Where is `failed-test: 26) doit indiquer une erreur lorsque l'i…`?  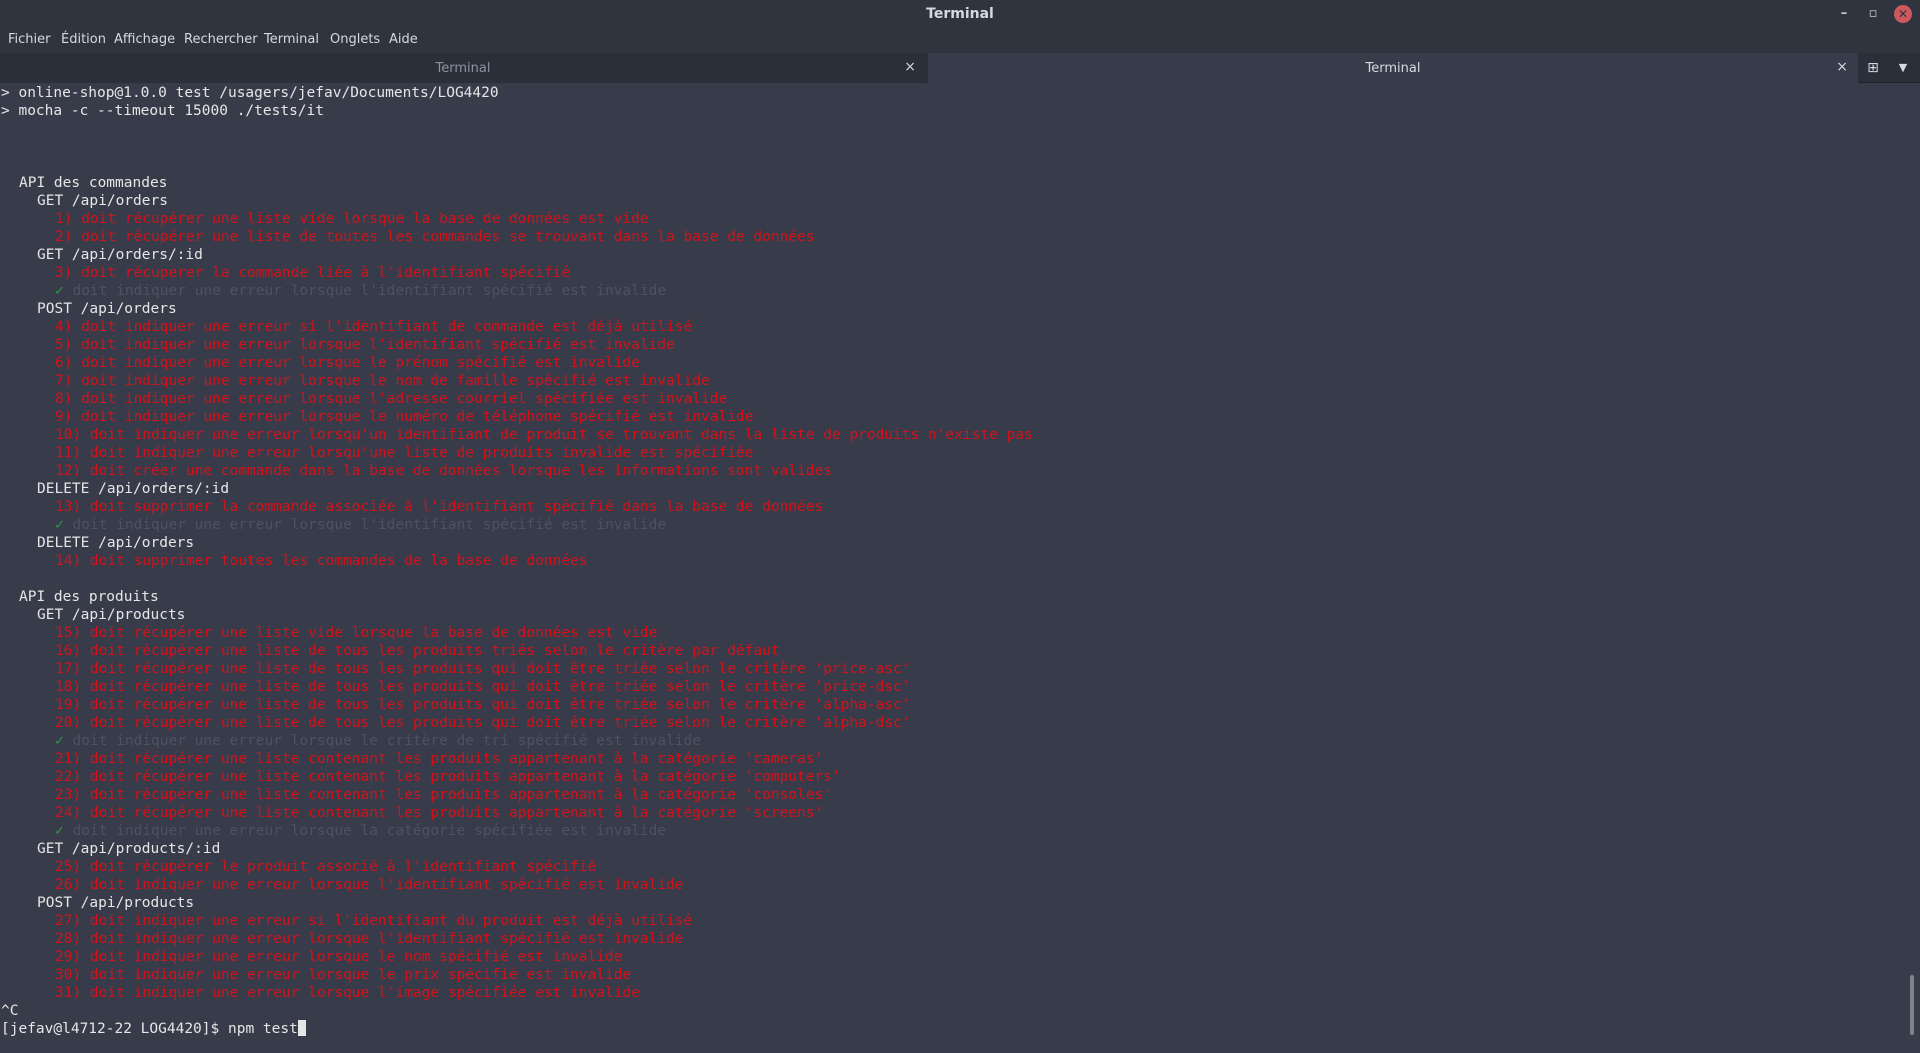 failed-test: 26) doit indiquer une erreur lorsque l'i… is located at coordinates (369, 885).